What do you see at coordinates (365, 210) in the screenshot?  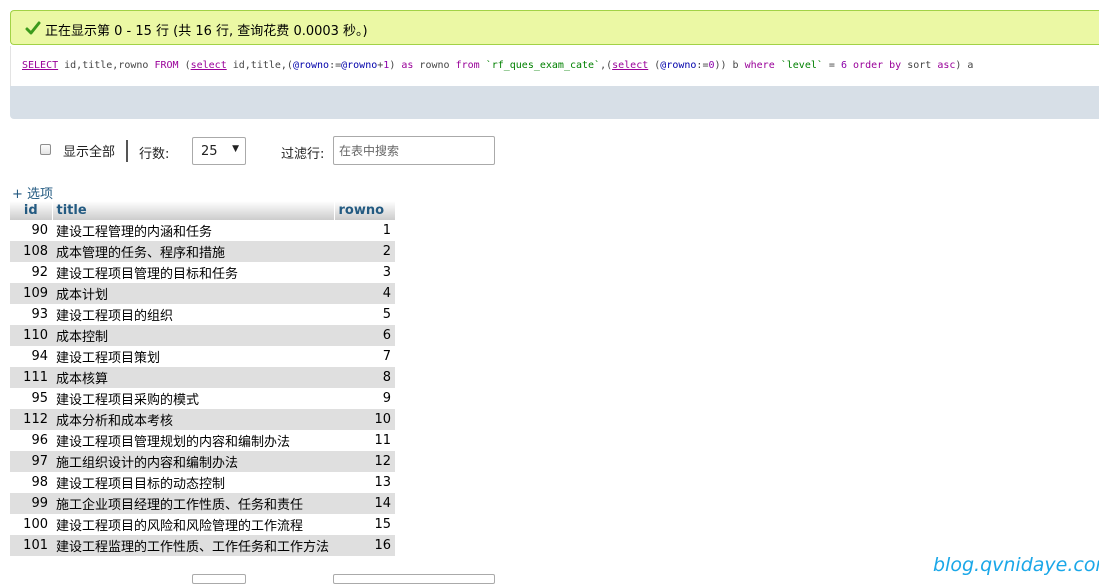 I see `column-header-rowno: rowno` at bounding box center [365, 210].